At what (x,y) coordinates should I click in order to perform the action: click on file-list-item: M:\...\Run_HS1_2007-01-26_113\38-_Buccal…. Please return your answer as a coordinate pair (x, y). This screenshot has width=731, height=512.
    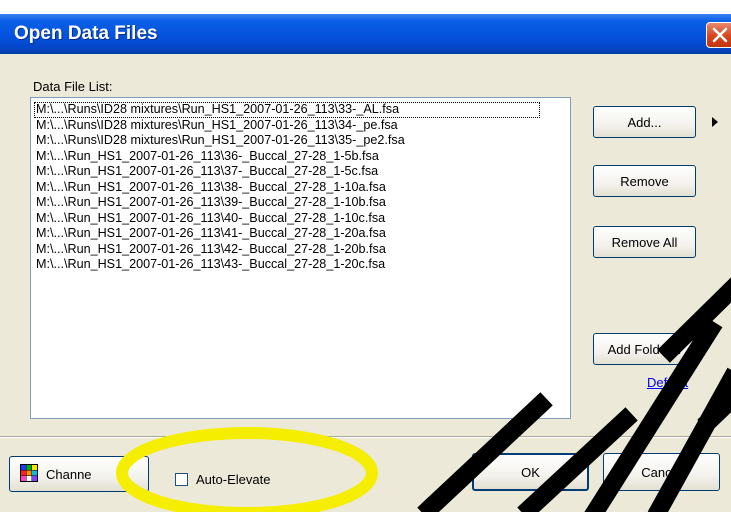
    Looking at the image, I should click on (302, 188).